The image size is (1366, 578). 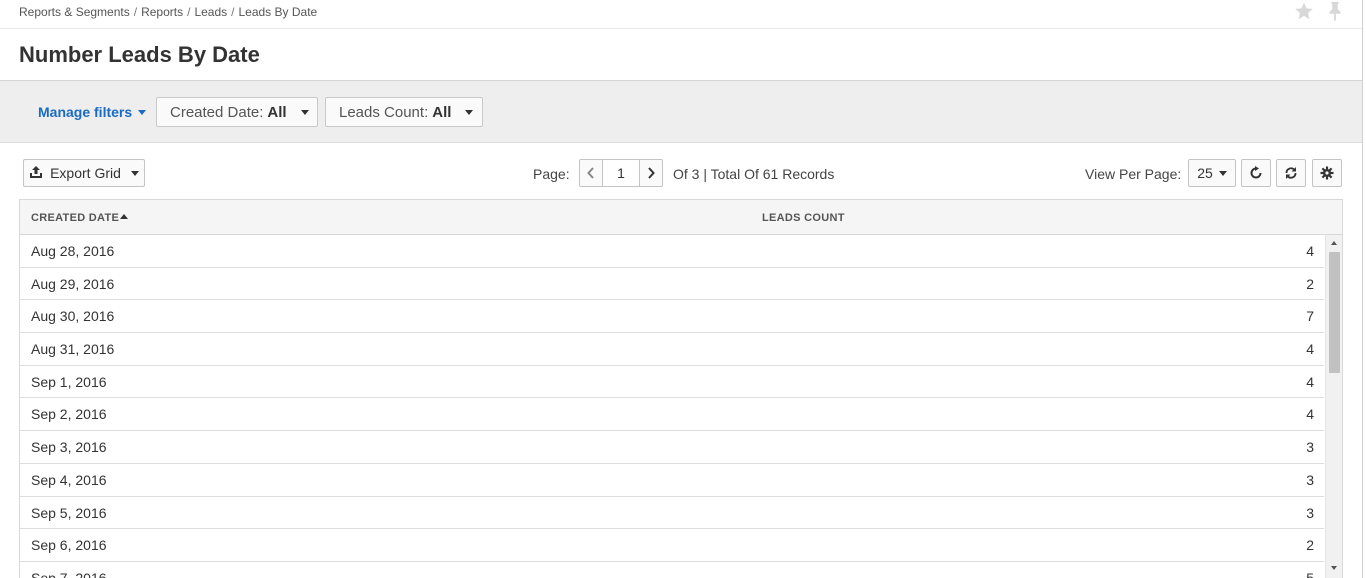 I want to click on breadcrumb-item-reports-segments: Reports & Segments, so click(x=74, y=12).